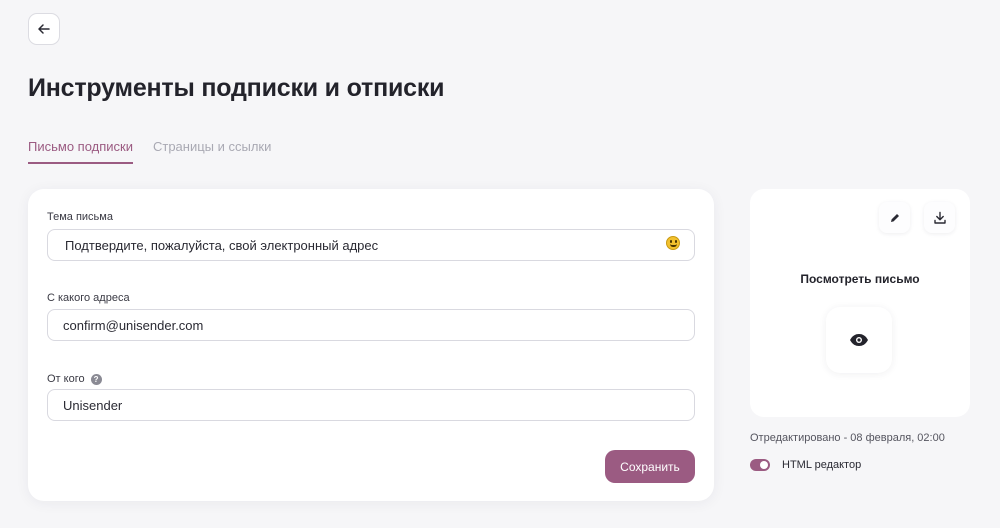 The image size is (1000, 528). I want to click on eye-icon, so click(859, 340).